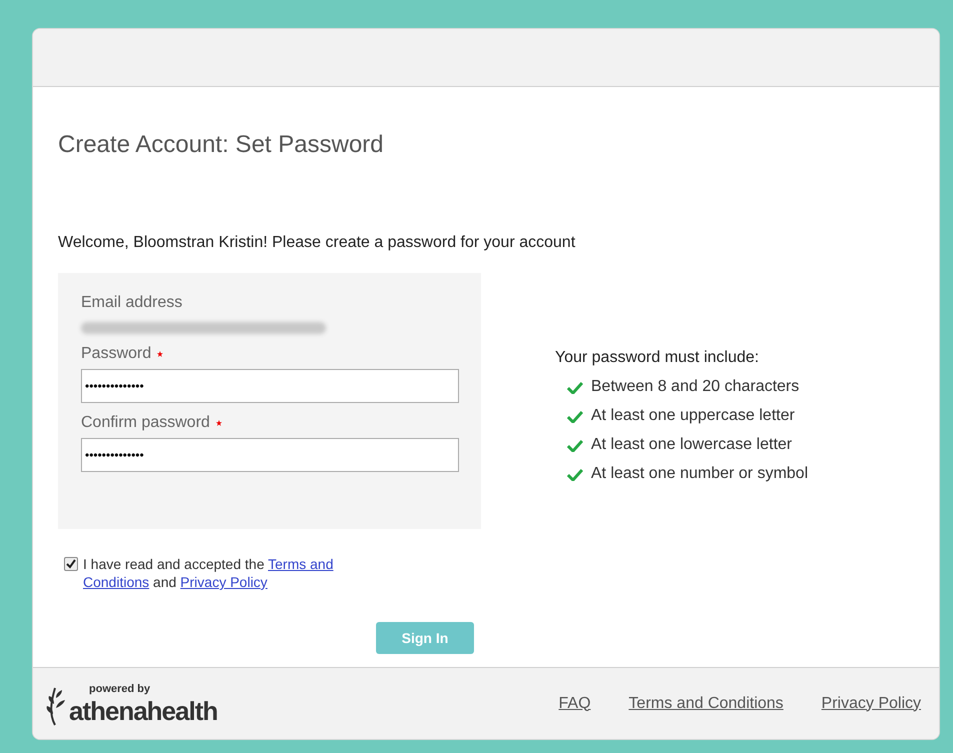  What do you see at coordinates (301, 564) in the screenshot?
I see `terms-link: Terms and` at bounding box center [301, 564].